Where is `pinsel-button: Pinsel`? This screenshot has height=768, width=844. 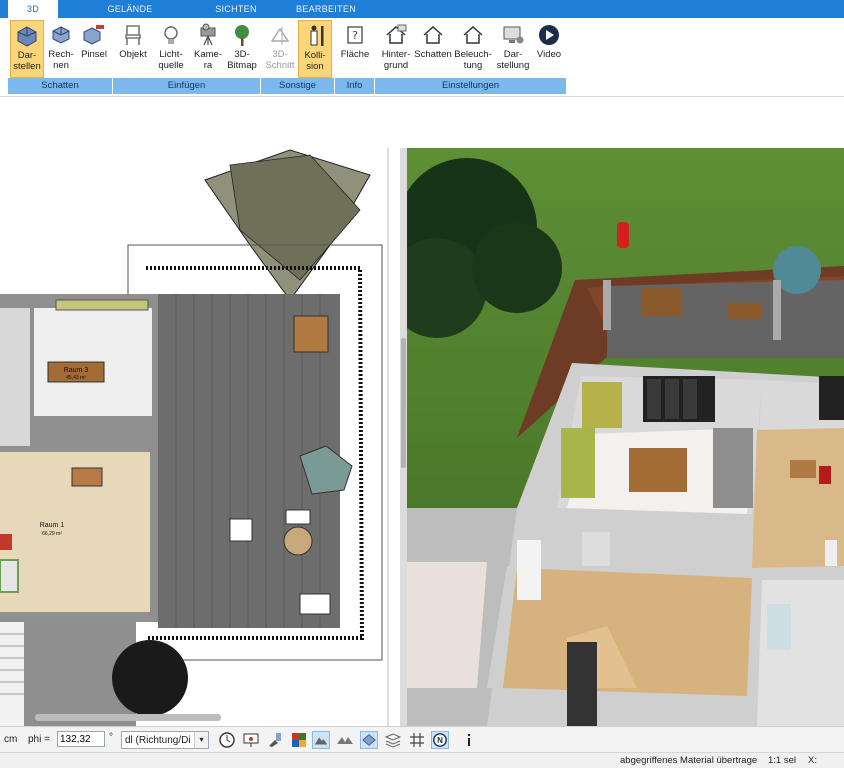
pinsel-button: Pinsel is located at coordinates (94, 49).